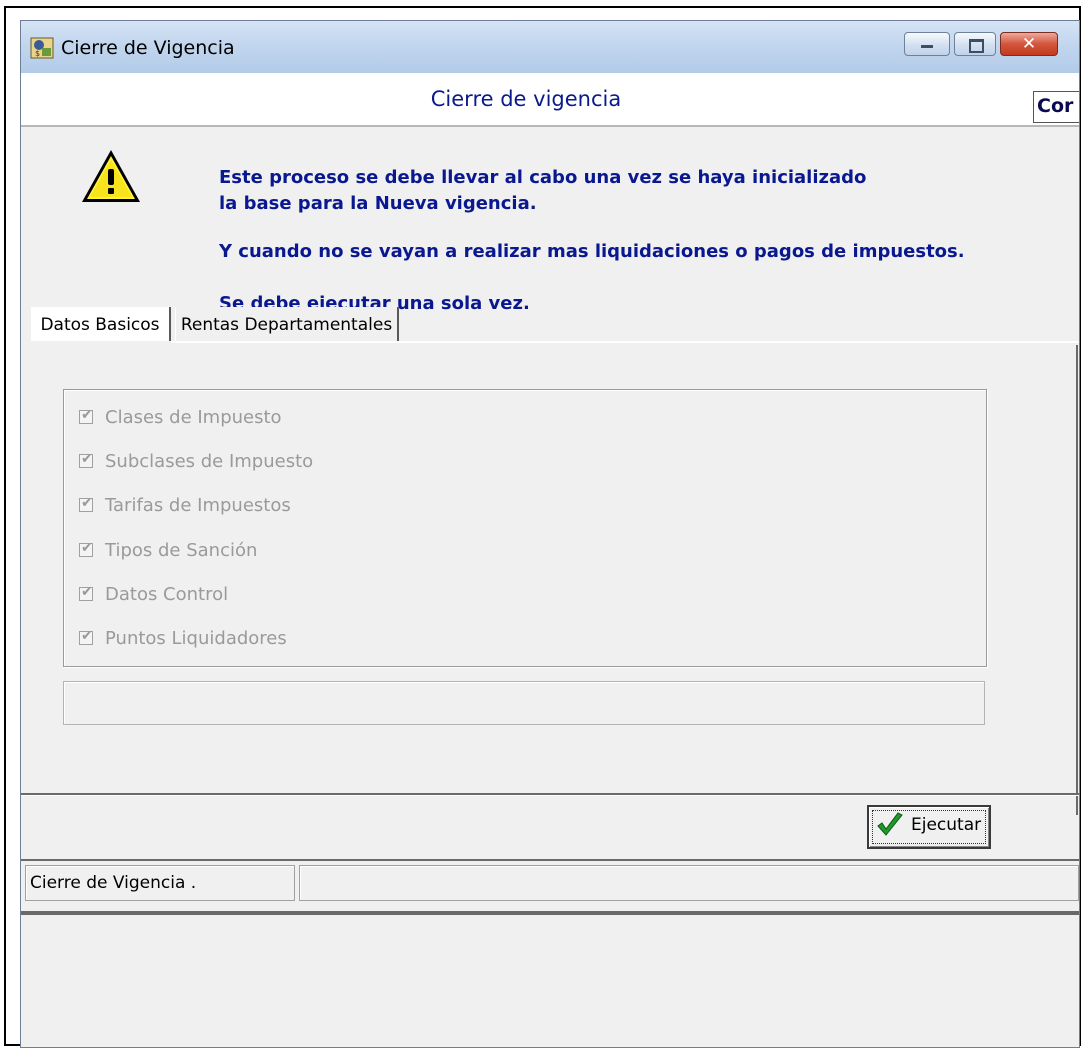  I want to click on taxes-app-icon: $, so click(42, 48).